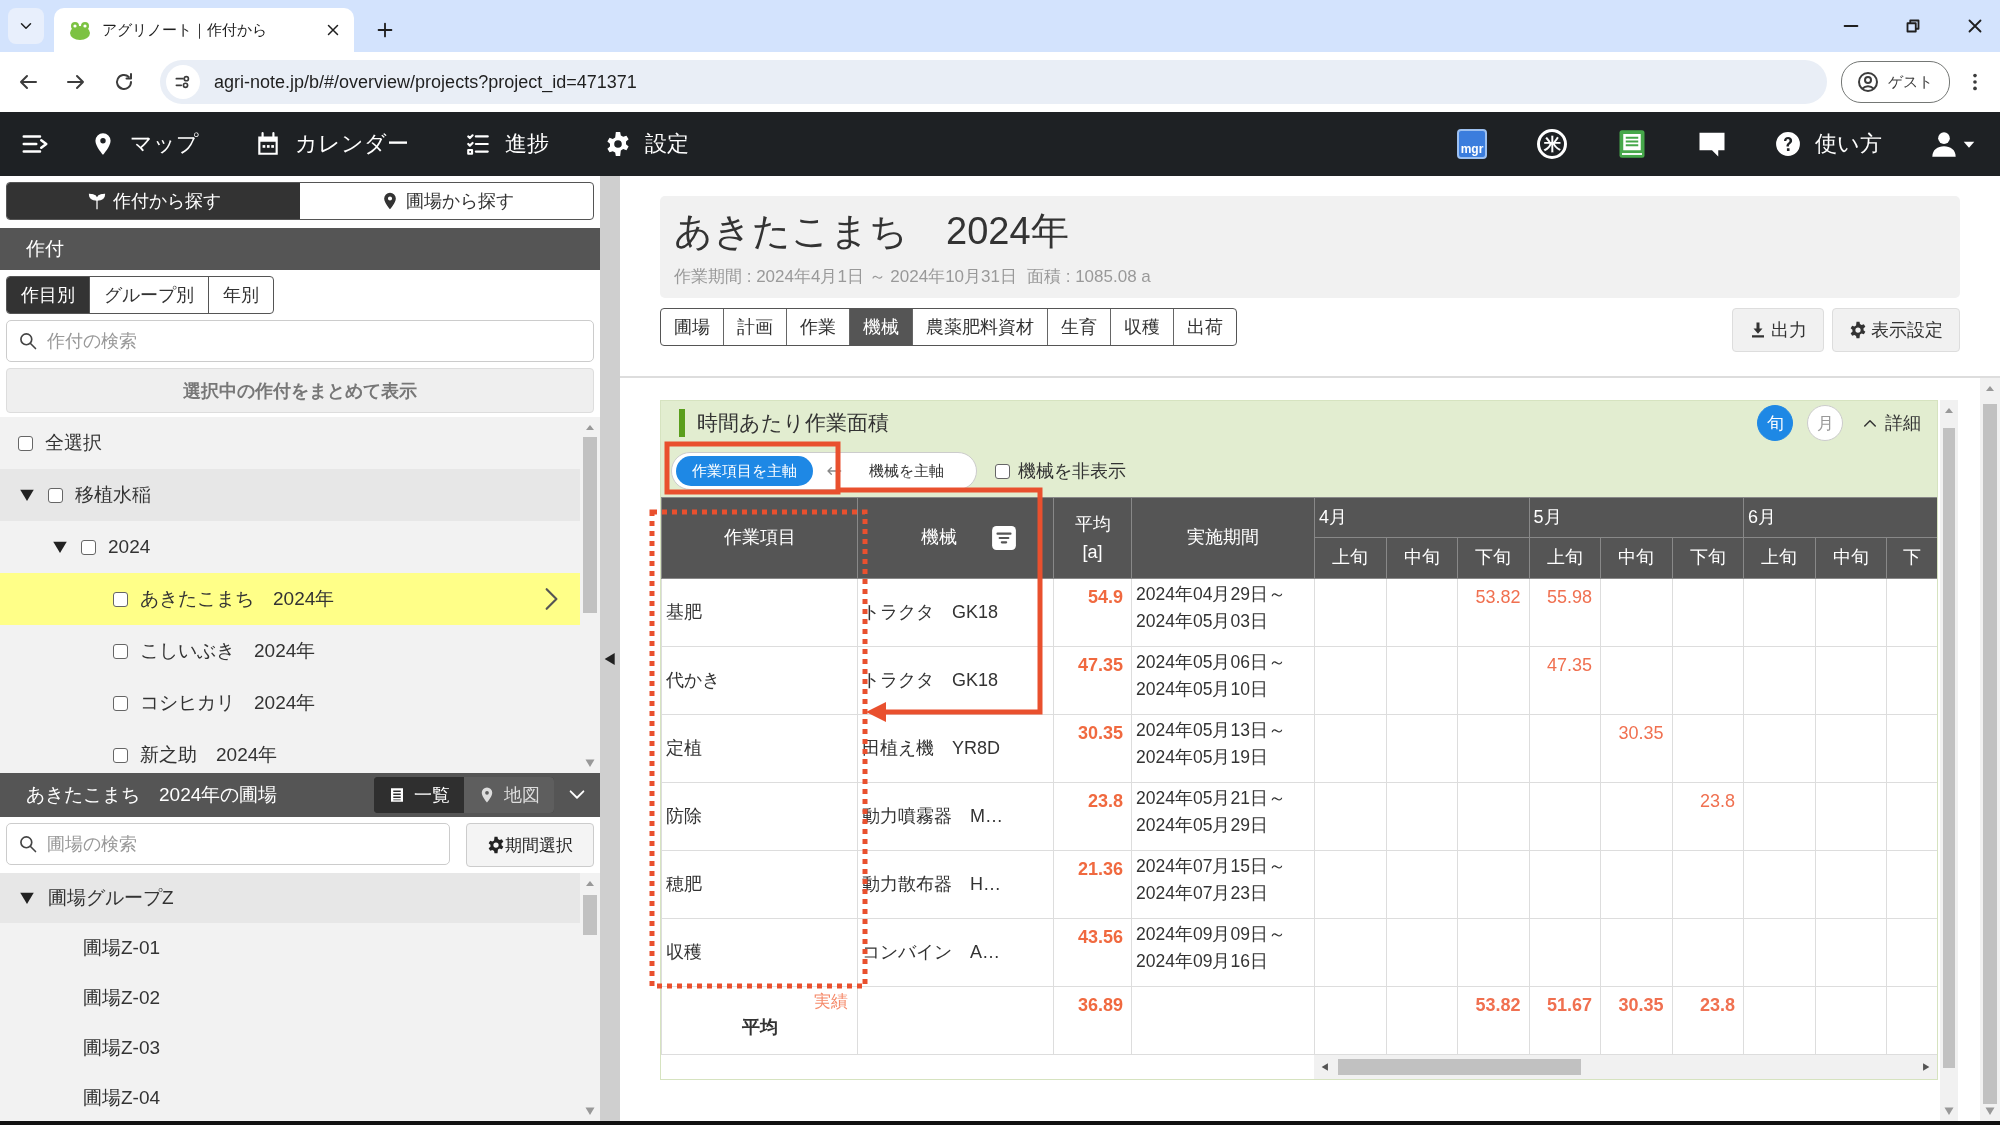 The image size is (2000, 1125). What do you see at coordinates (446, 201) in the screenshot?
I see `search-mode-tab: 圃場から探す` at bounding box center [446, 201].